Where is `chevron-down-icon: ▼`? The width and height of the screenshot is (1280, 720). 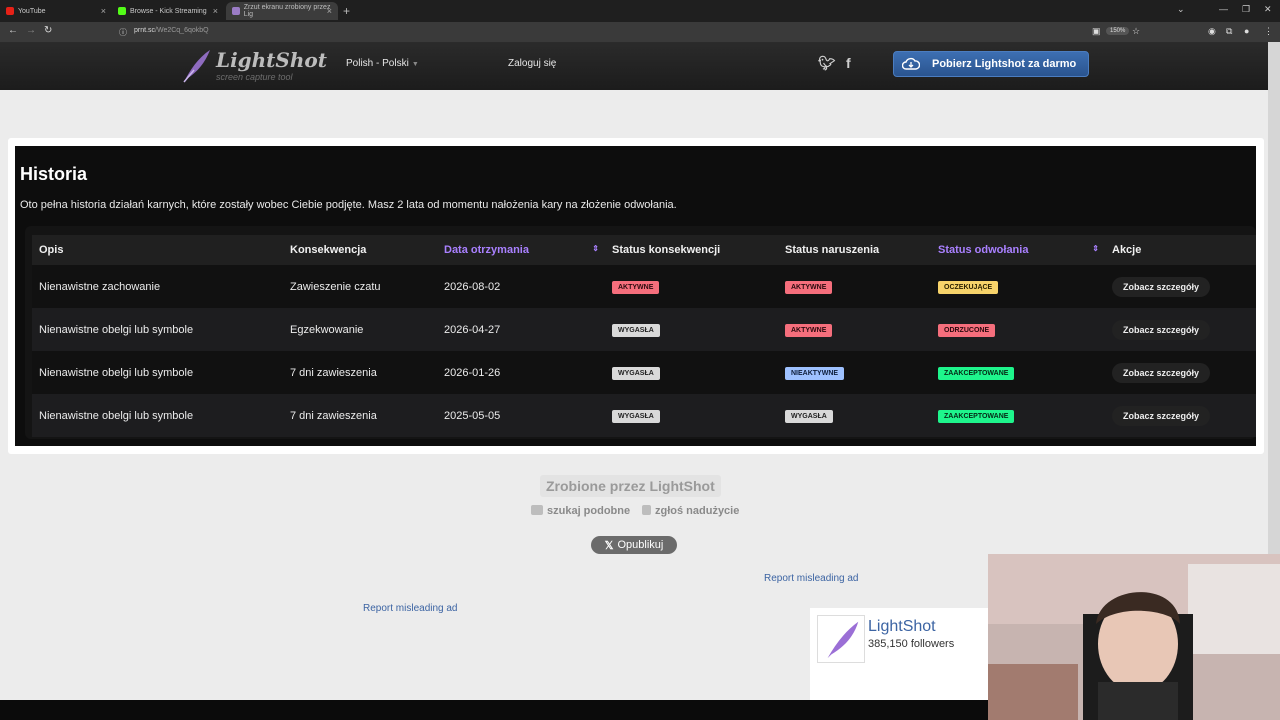 chevron-down-icon: ▼ is located at coordinates (415, 64).